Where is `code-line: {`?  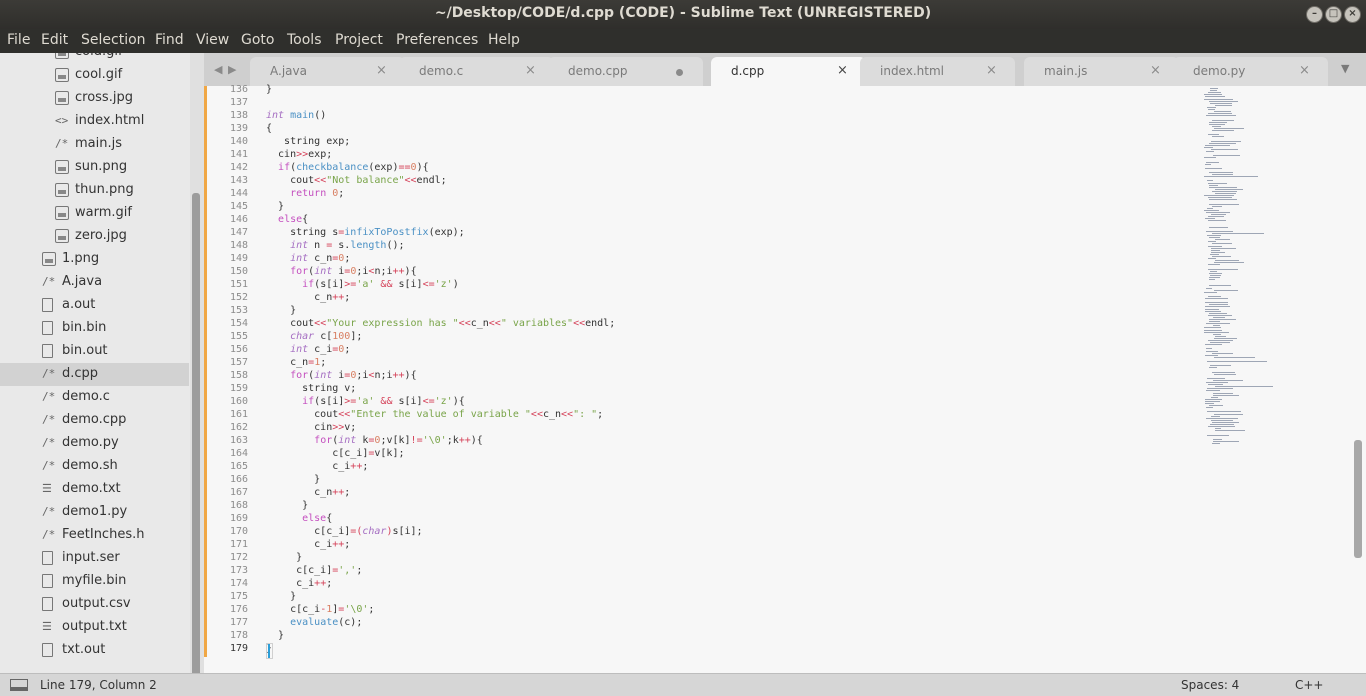
code-line: { is located at coordinates (269, 128).